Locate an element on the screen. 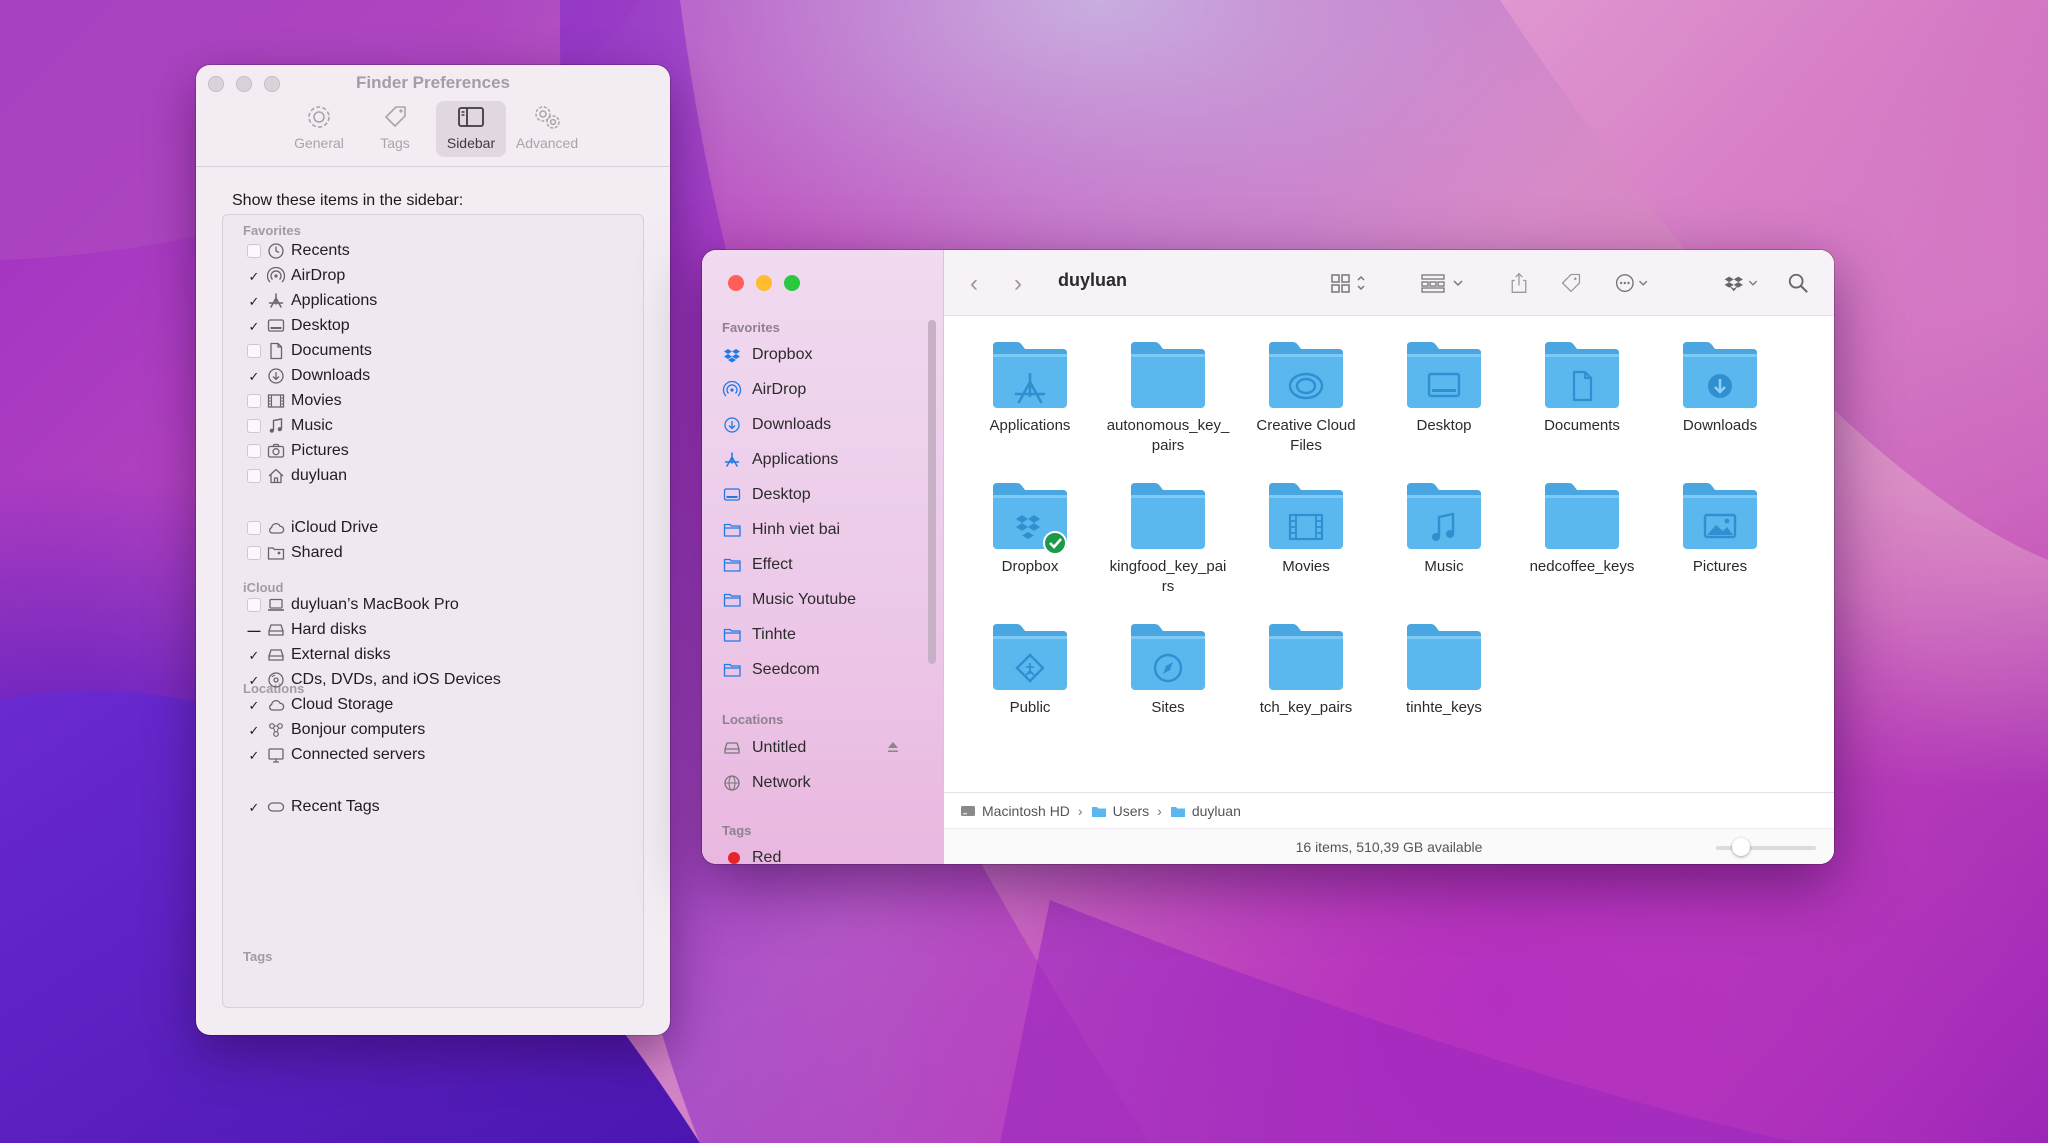  file-item: Applications is located at coordinates (1030, 387).